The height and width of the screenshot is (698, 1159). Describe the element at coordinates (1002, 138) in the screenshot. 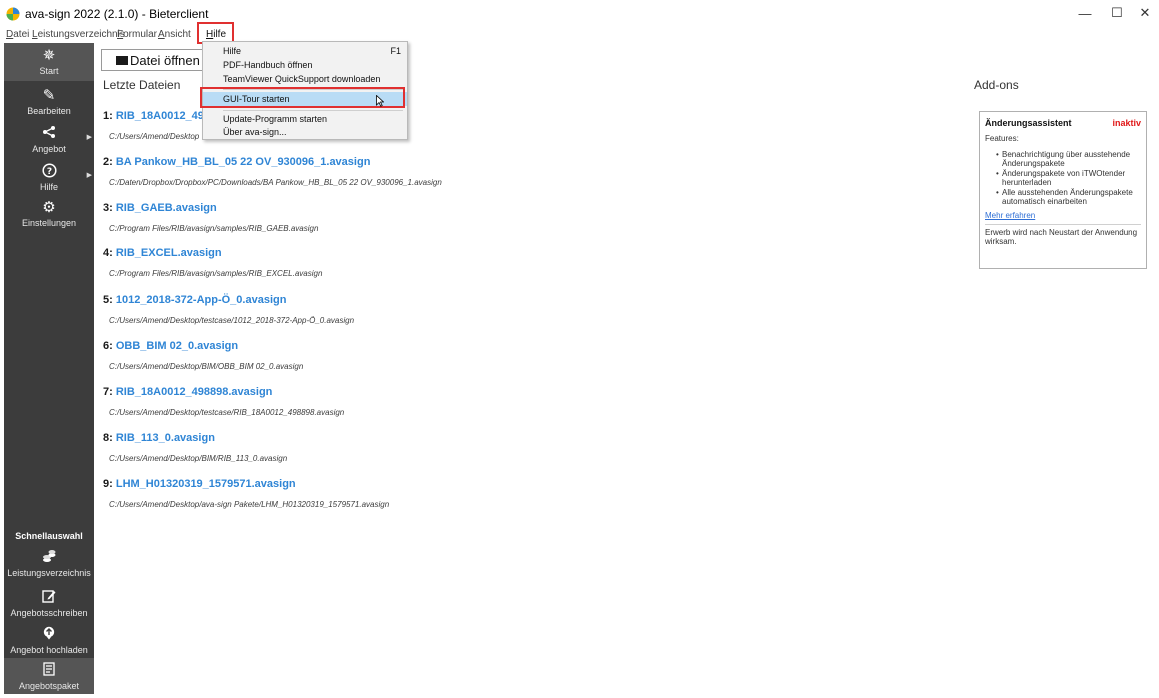

I see `addon-features-label: Features:` at that location.